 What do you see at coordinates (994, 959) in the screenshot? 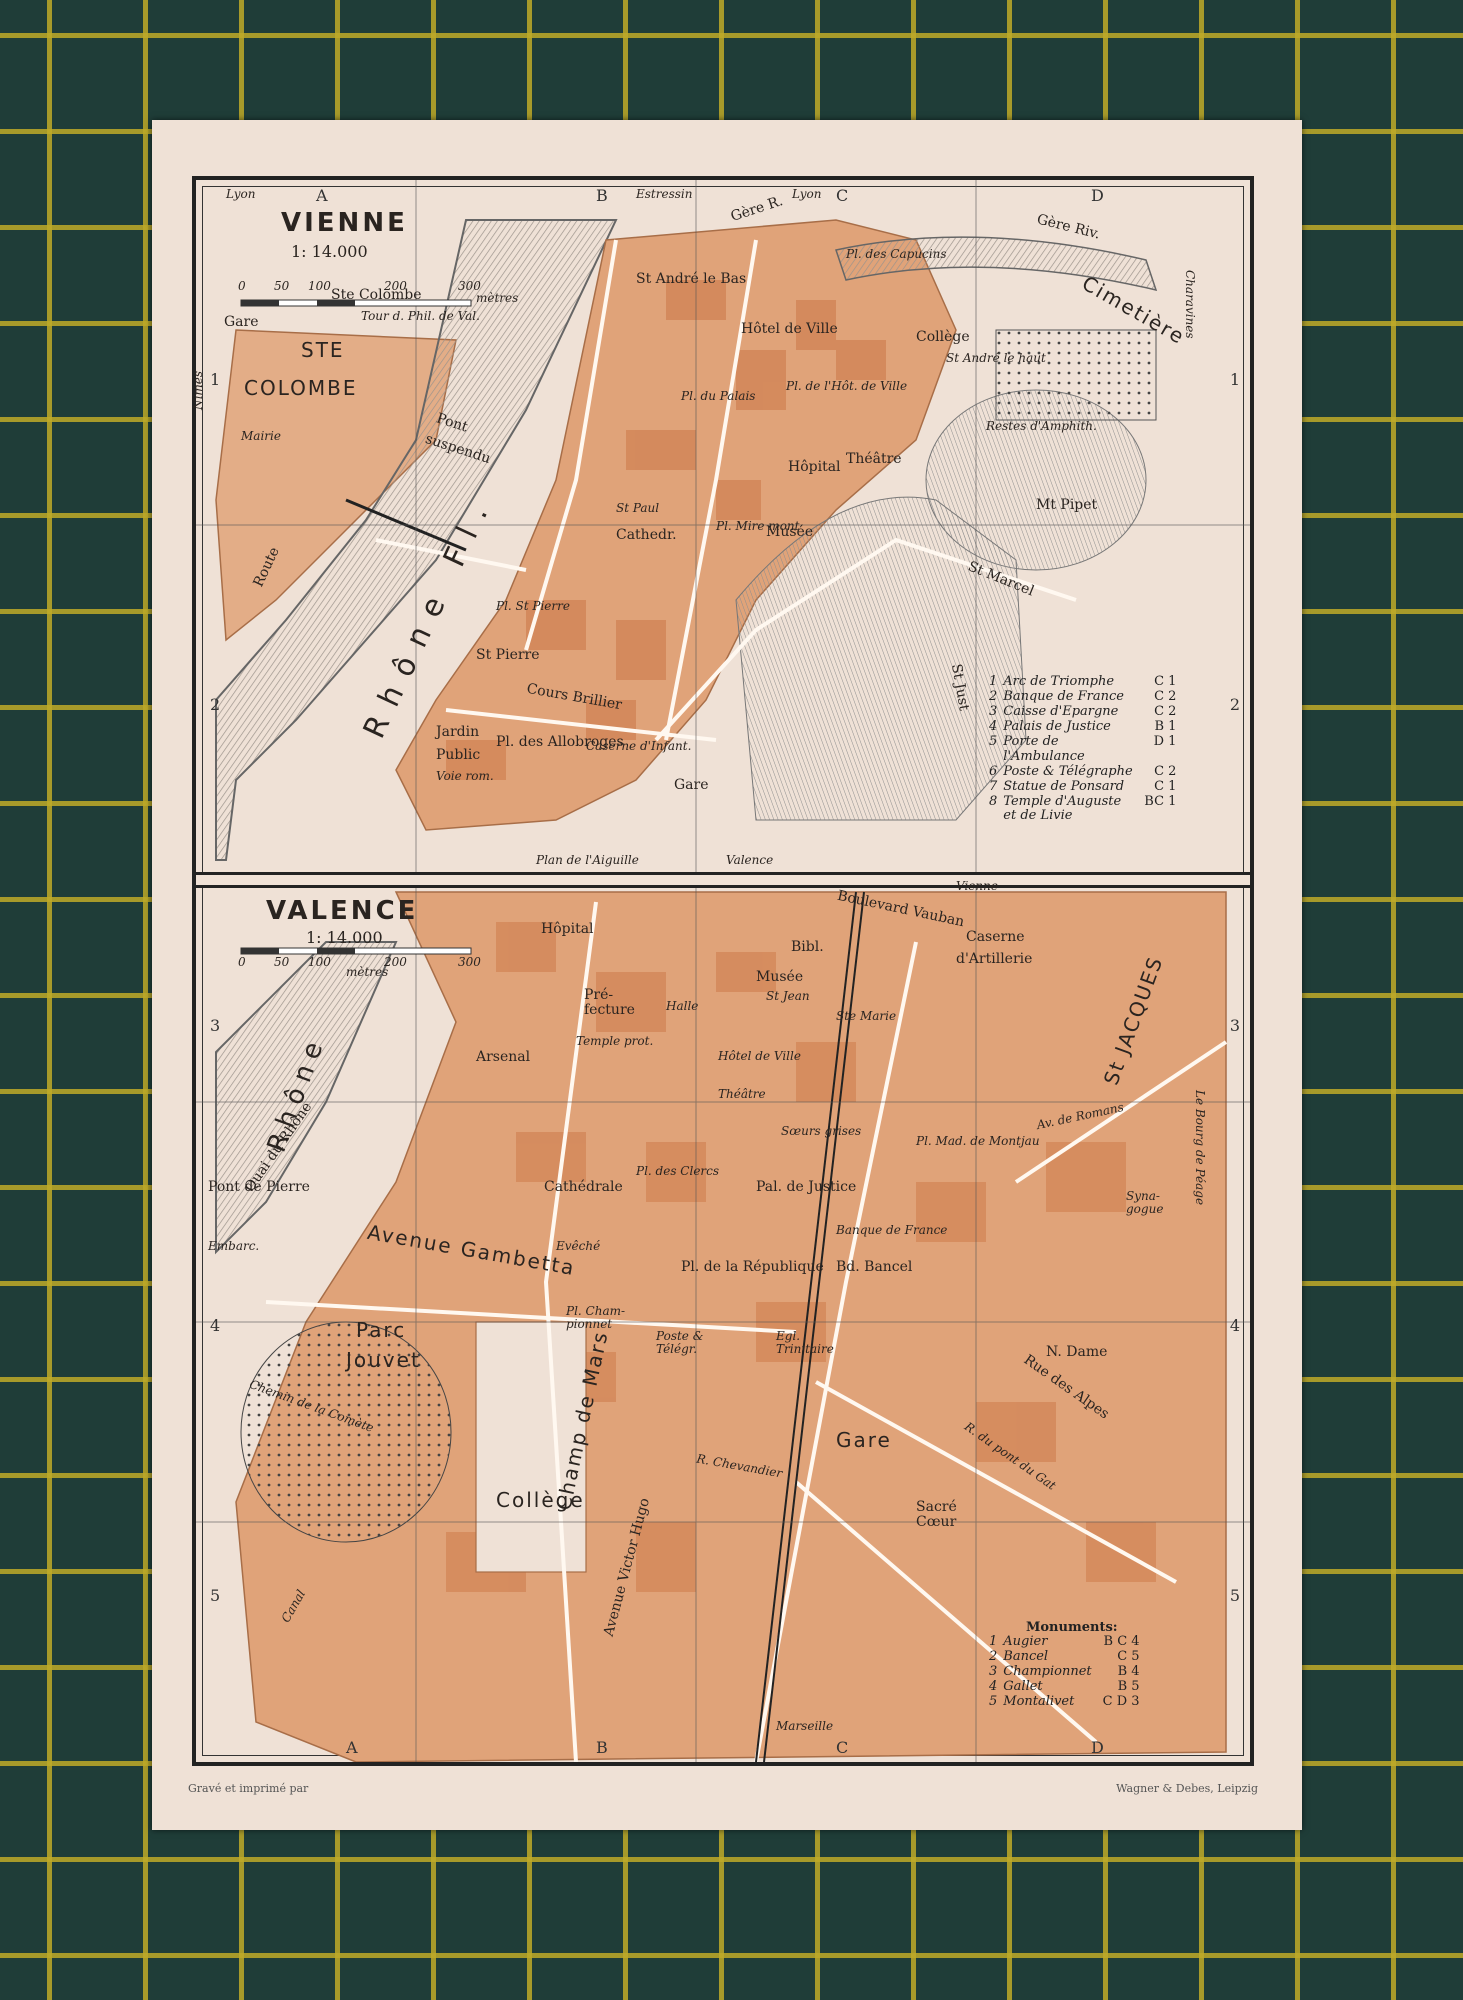
I see `label-artillerie: d'Artillerie` at bounding box center [994, 959].